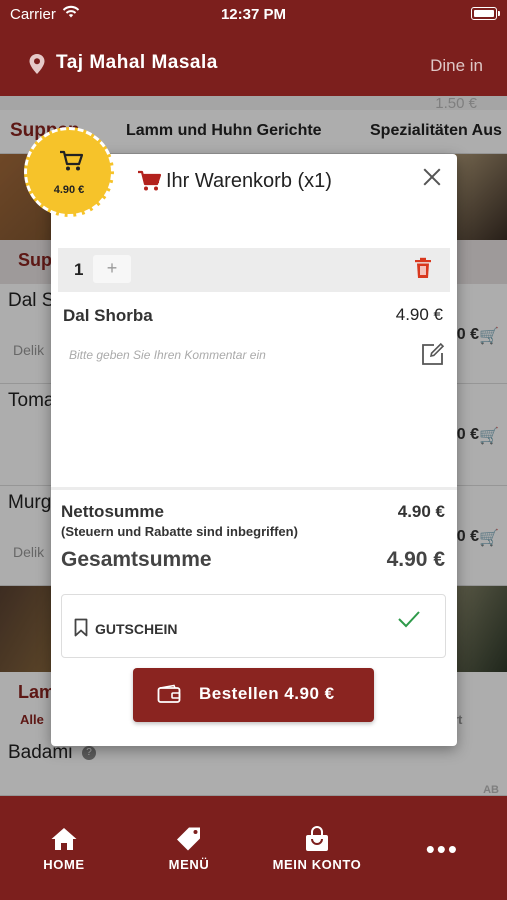 The image size is (507, 900). What do you see at coordinates (79, 269) in the screenshot?
I see `quantity-value: 1` at bounding box center [79, 269].